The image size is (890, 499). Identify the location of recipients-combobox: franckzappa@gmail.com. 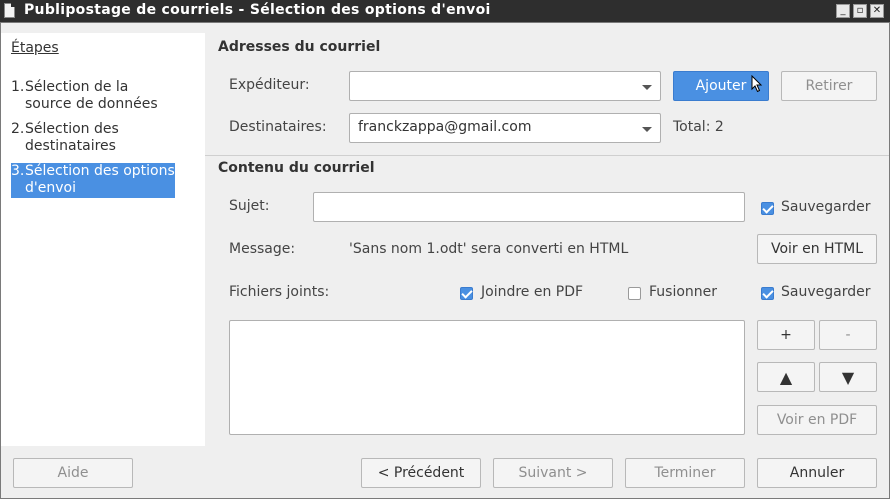
(505, 128).